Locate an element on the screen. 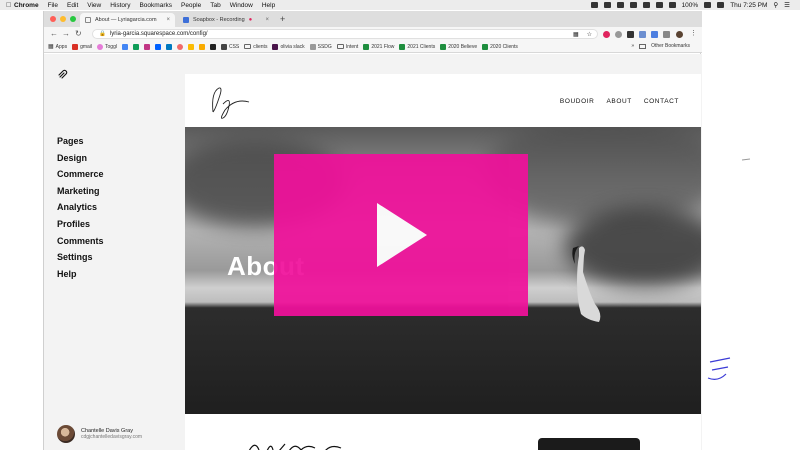 This screenshot has height=450, width=800. sidebar-item-commerce: Commerce is located at coordinates (80, 174).